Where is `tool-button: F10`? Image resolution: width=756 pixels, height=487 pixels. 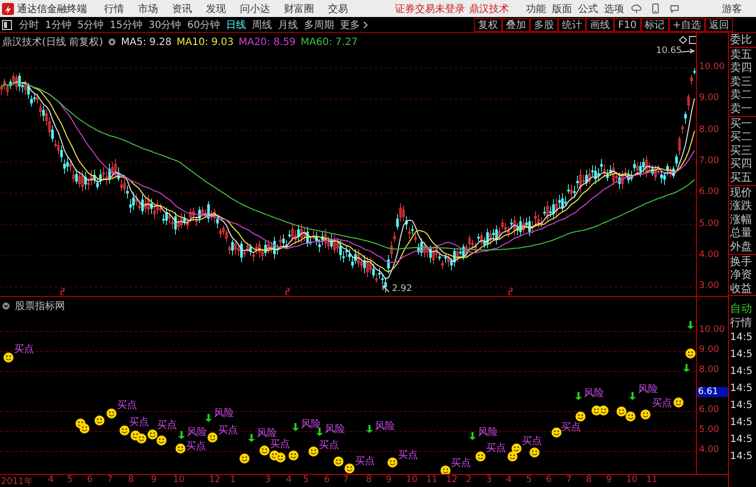
tool-button: F10 is located at coordinates (627, 25).